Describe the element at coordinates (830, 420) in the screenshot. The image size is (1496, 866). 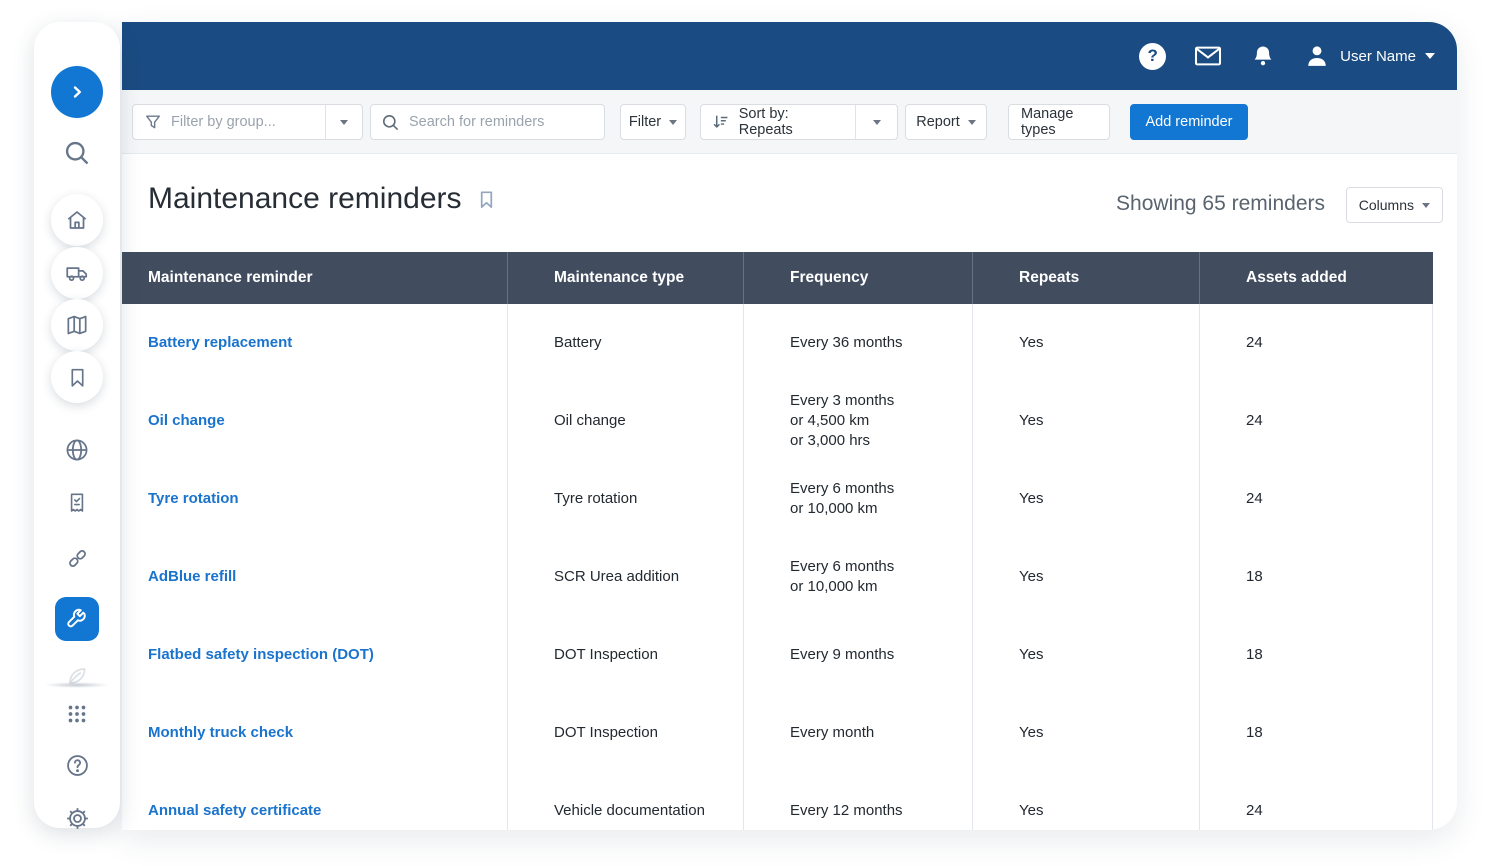
I see `frequency-line: or 4,500 km` at that location.